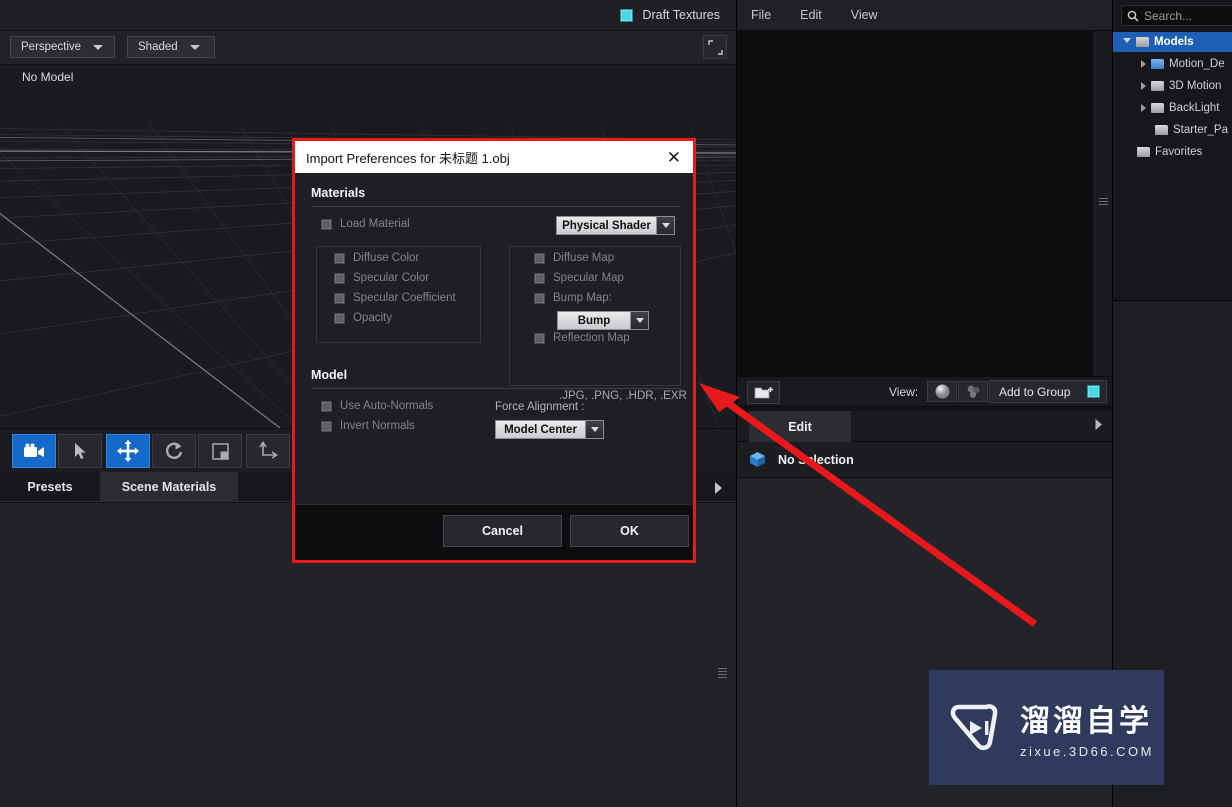 This screenshot has width=1232, height=807. I want to click on tree-item-label: Favorites, so click(1179, 152).